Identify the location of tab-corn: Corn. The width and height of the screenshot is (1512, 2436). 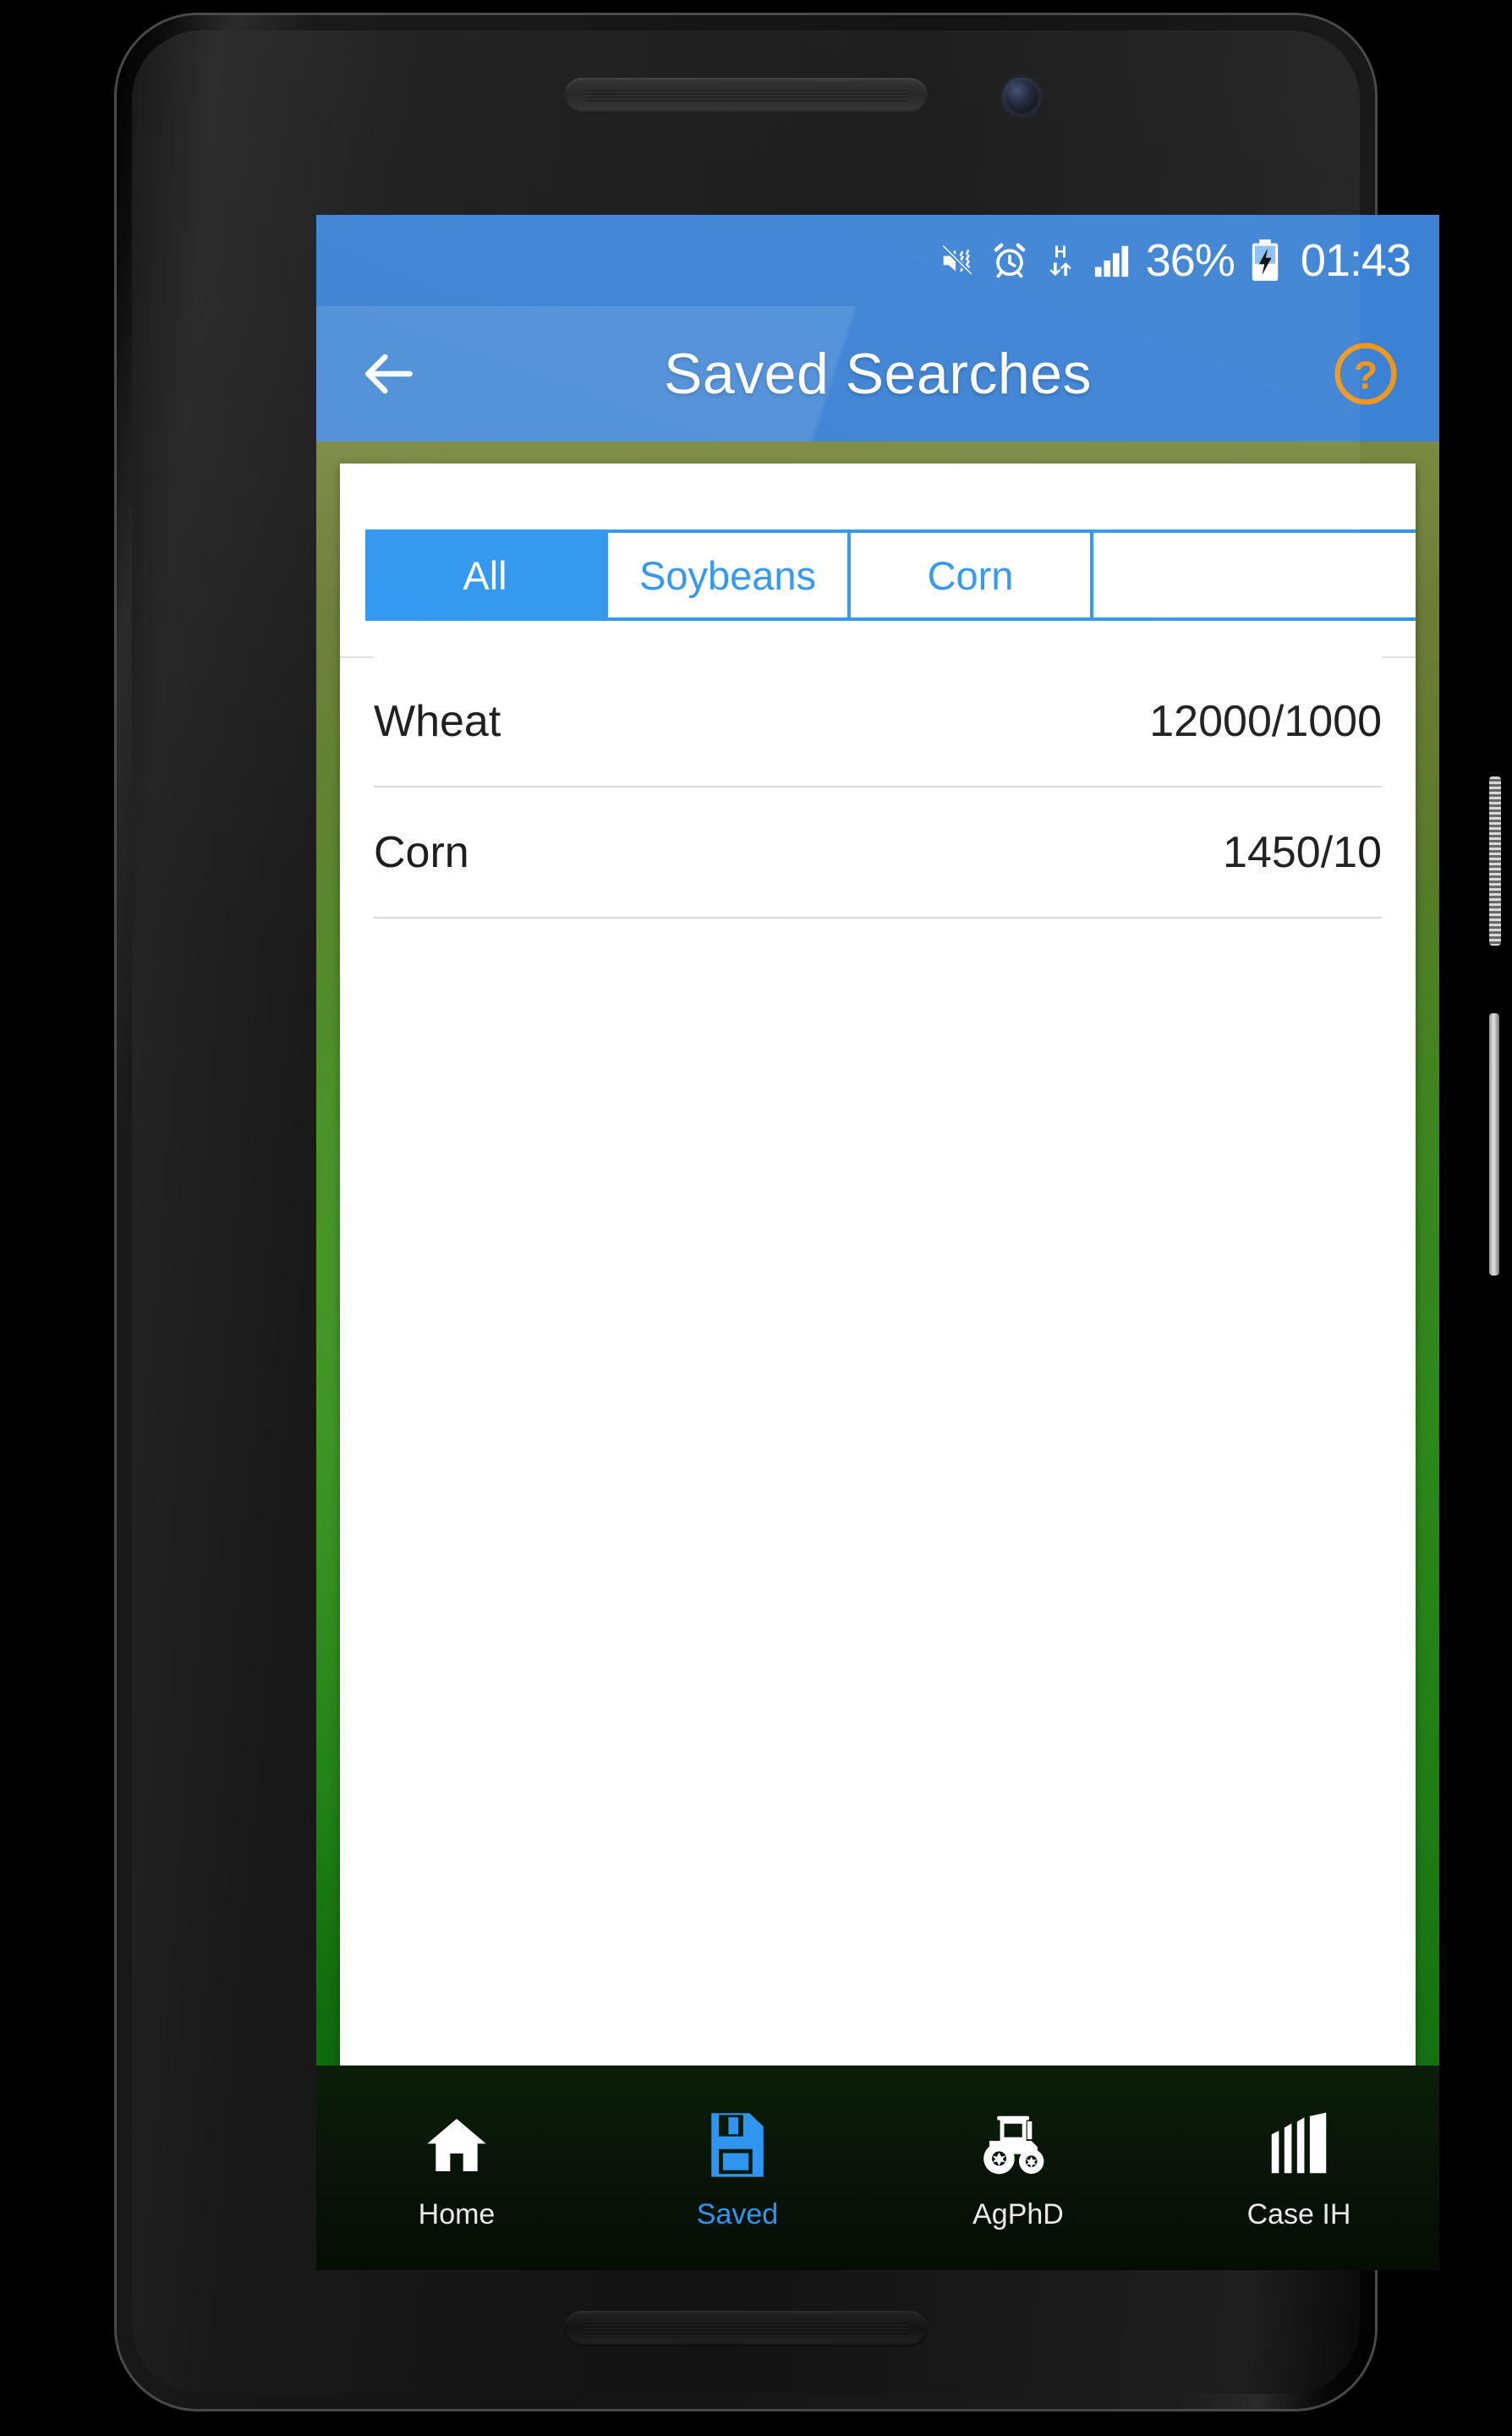
(972, 575).